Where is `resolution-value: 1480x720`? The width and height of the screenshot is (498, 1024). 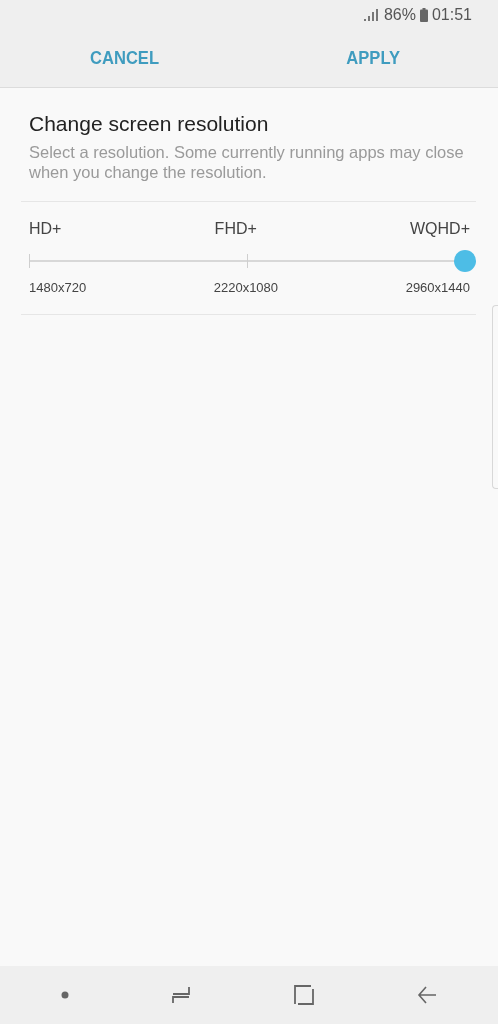 resolution-value: 1480x720 is located at coordinates (58, 287).